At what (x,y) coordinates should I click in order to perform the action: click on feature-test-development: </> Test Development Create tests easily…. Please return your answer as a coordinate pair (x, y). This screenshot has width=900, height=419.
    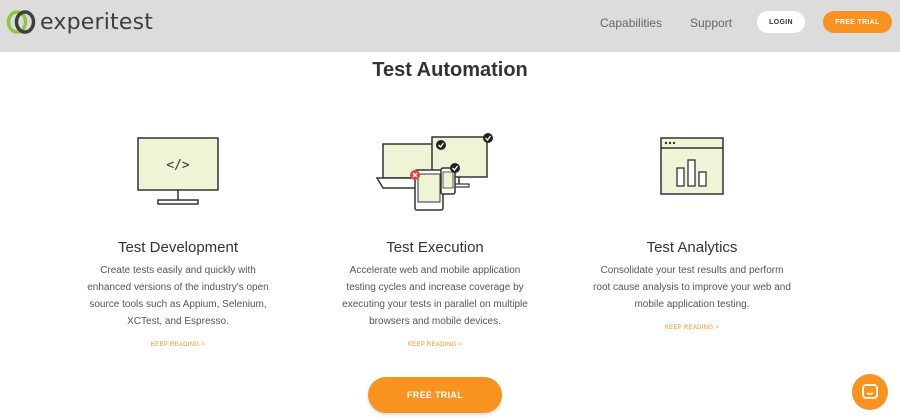
    Looking at the image, I should click on (178, 239).